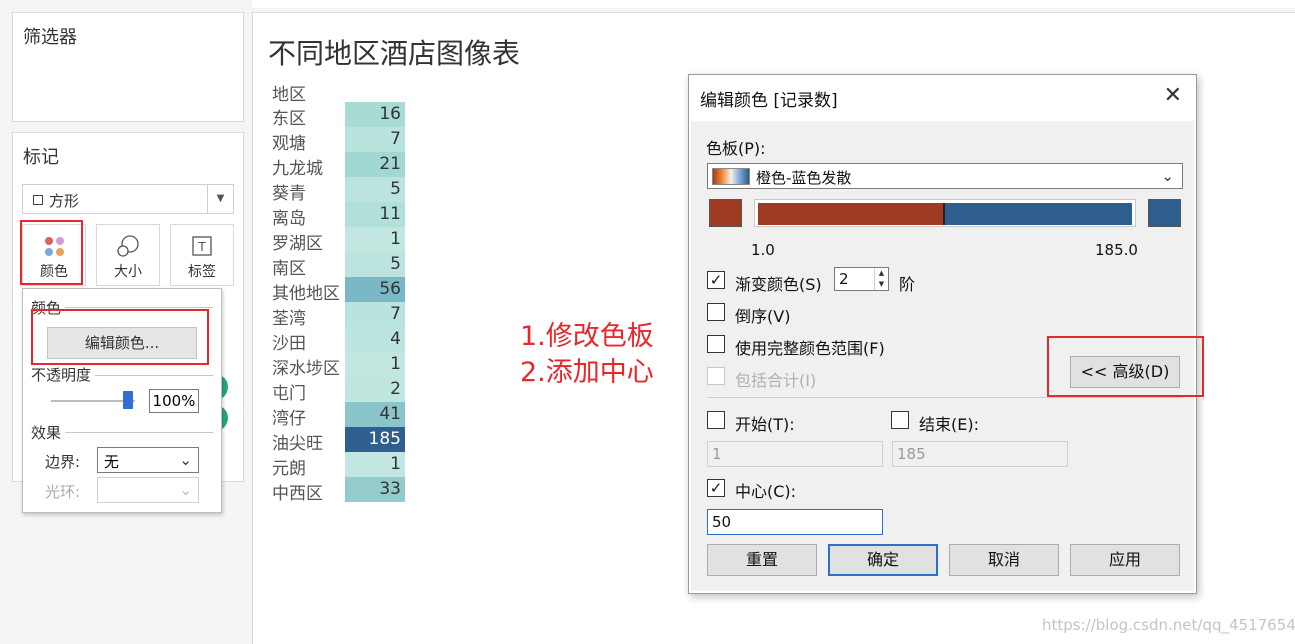 The image size is (1295, 644). Describe the element at coordinates (334, 315) in the screenshot. I see `table-row: 荃湾 7` at that location.